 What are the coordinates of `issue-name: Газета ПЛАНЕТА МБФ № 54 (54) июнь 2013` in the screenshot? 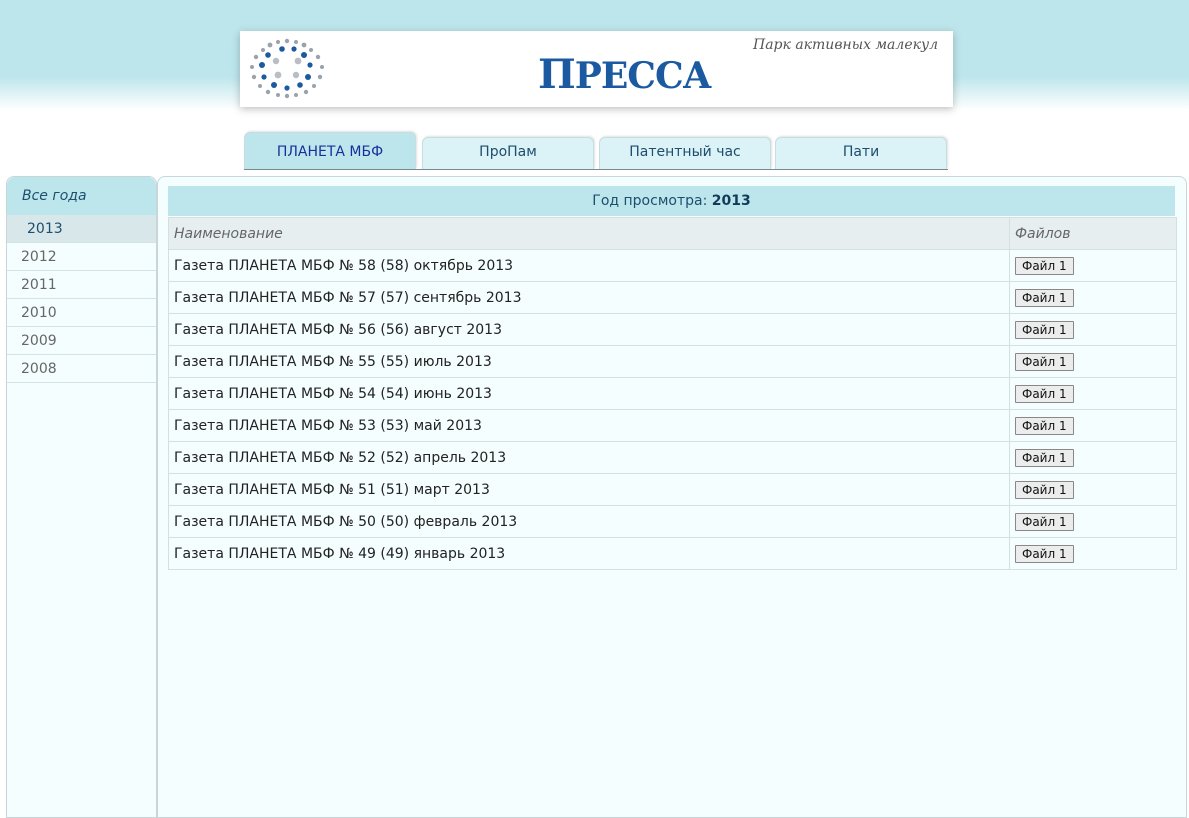 It's located at (589, 393).